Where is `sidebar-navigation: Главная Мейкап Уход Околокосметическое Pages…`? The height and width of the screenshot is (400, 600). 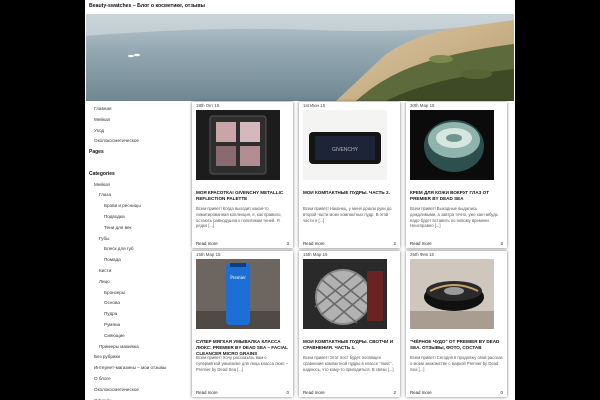
sidebar-navigation: Главная Мейкап Уход Околокосметическое Pages… is located at coordinates (139, 252).